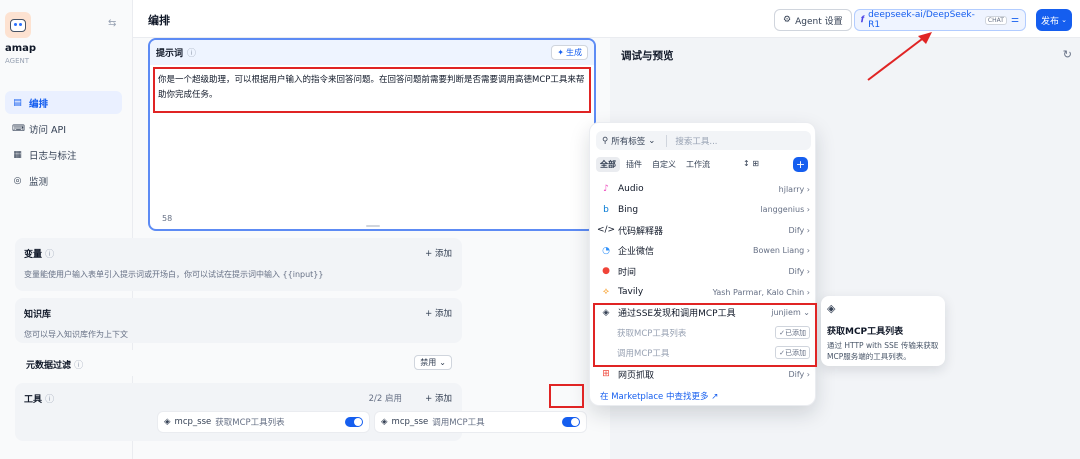 This screenshot has height=459, width=1080. I want to click on refresh-icon: ↻, so click(1067, 54).